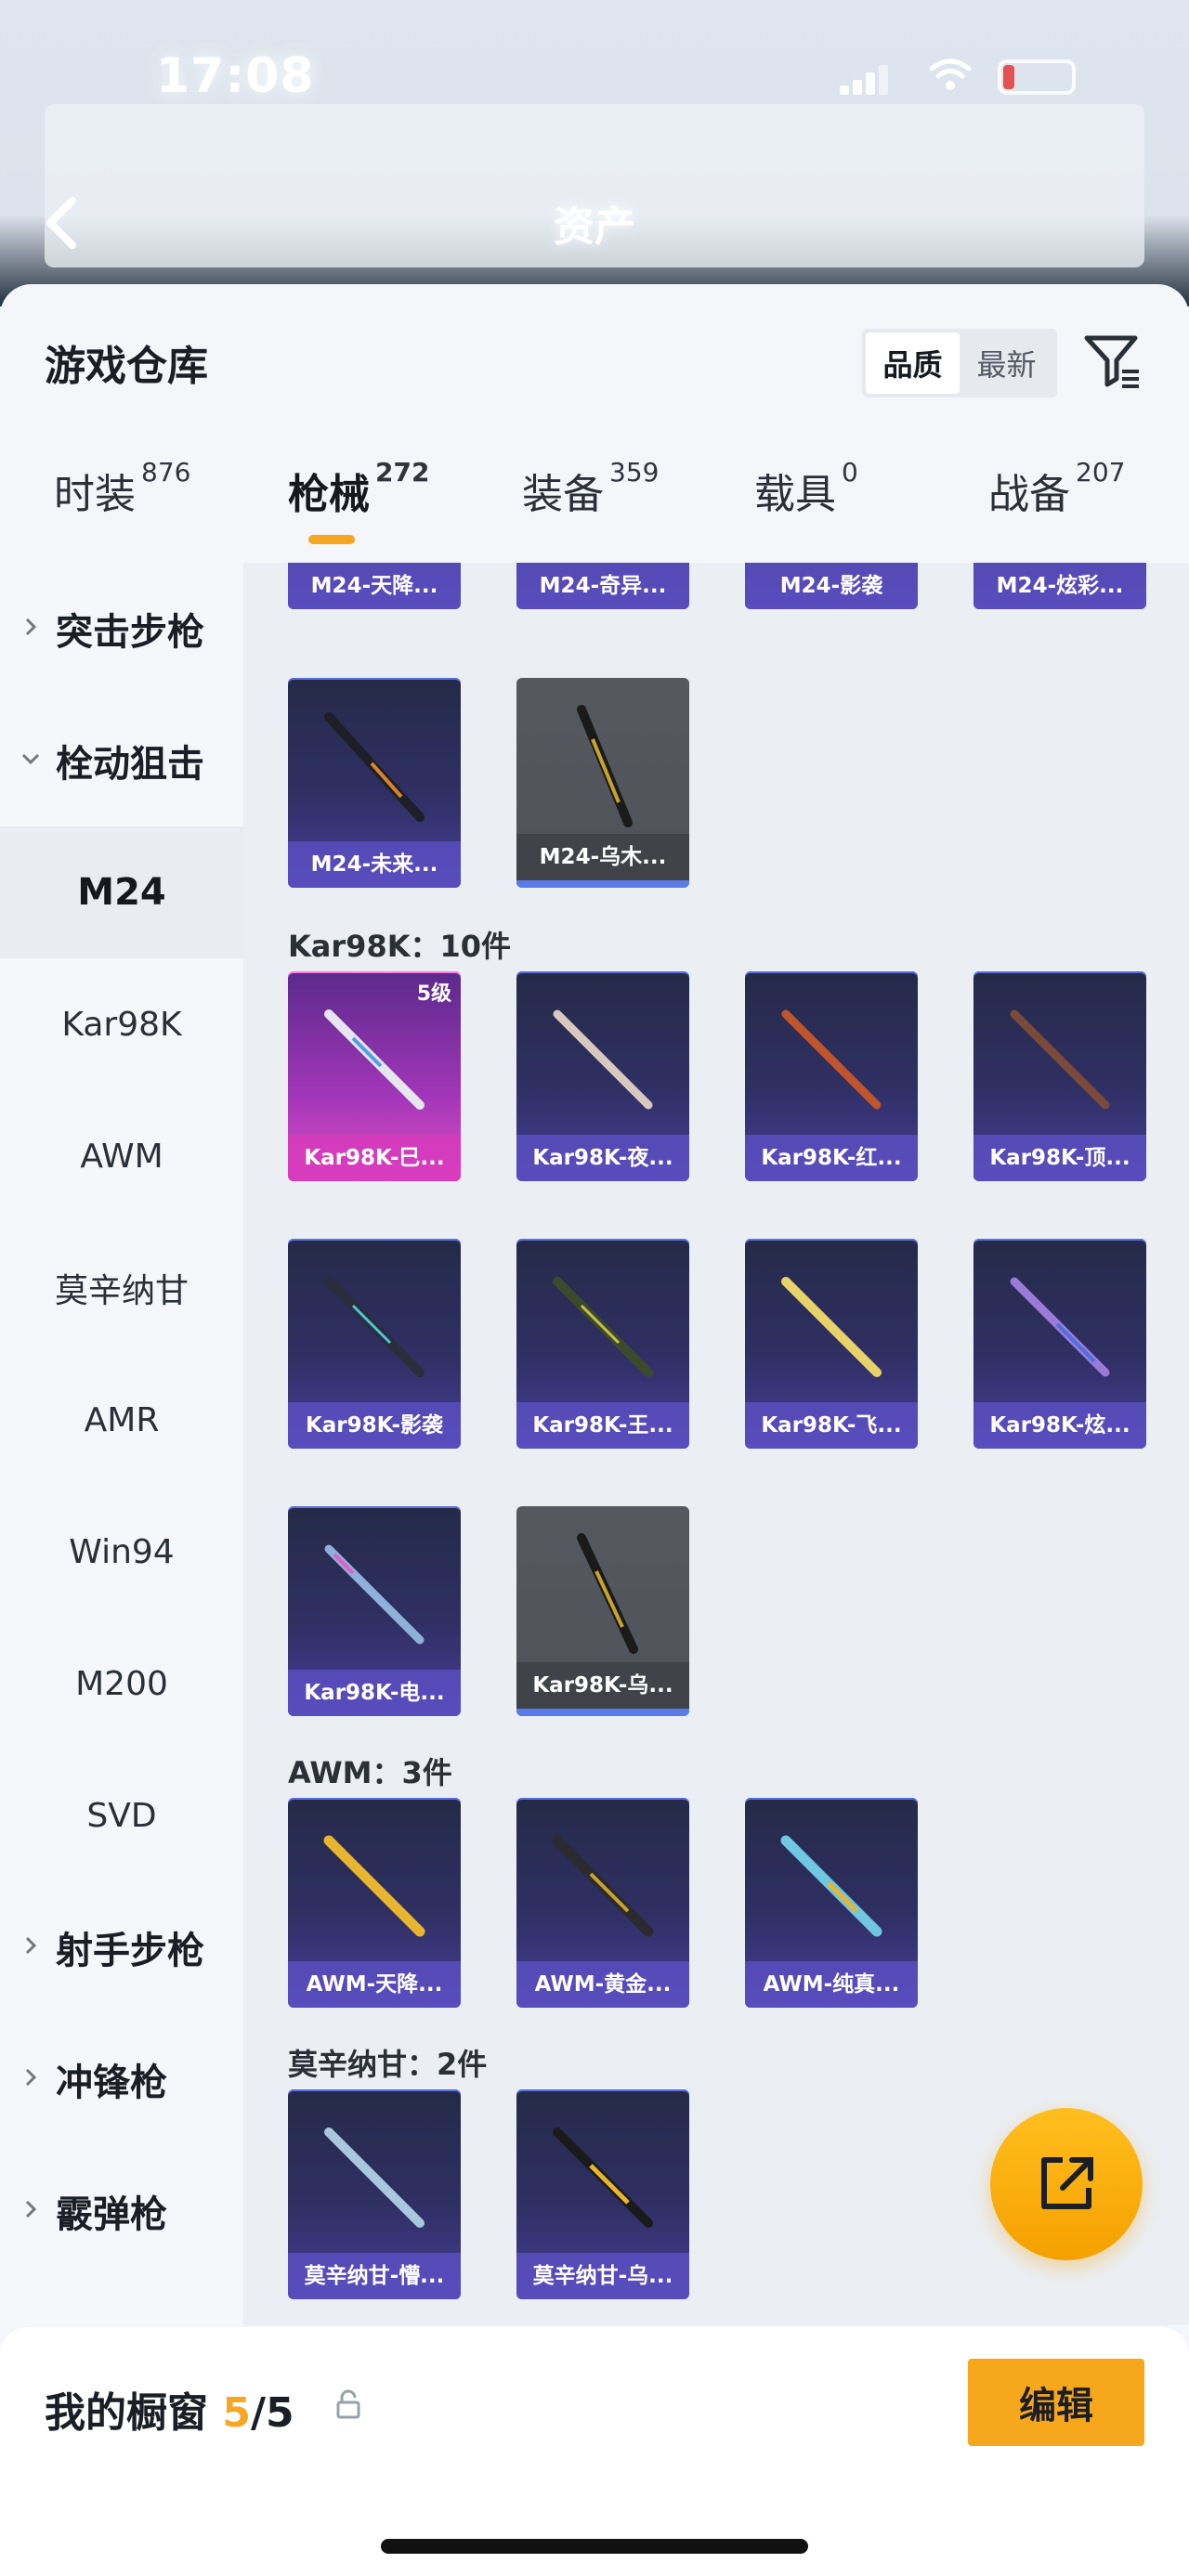 Image resolution: width=1189 pixels, height=2576 pixels. Describe the element at coordinates (950, 75) in the screenshot. I see `wifi-icon` at that location.